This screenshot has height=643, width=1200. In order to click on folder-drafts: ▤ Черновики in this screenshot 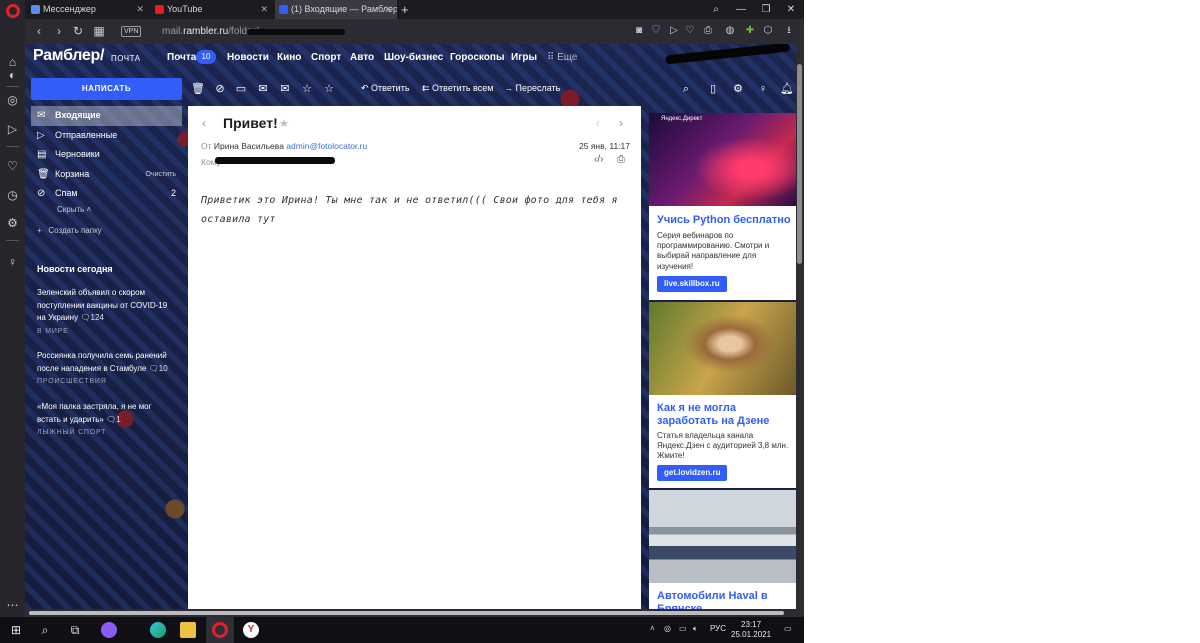, I will do `click(106, 155)`.